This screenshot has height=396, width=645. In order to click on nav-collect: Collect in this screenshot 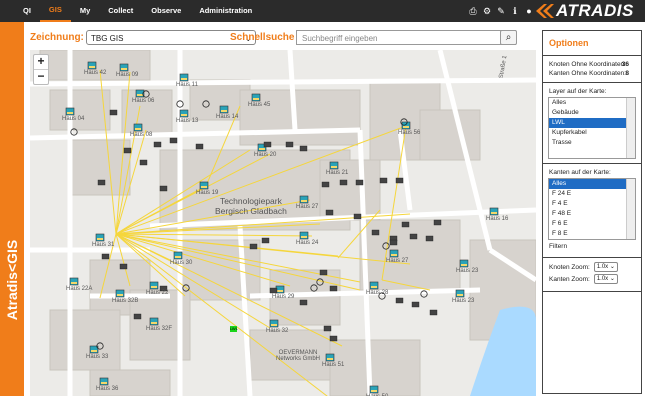, I will do `click(120, 11)`.